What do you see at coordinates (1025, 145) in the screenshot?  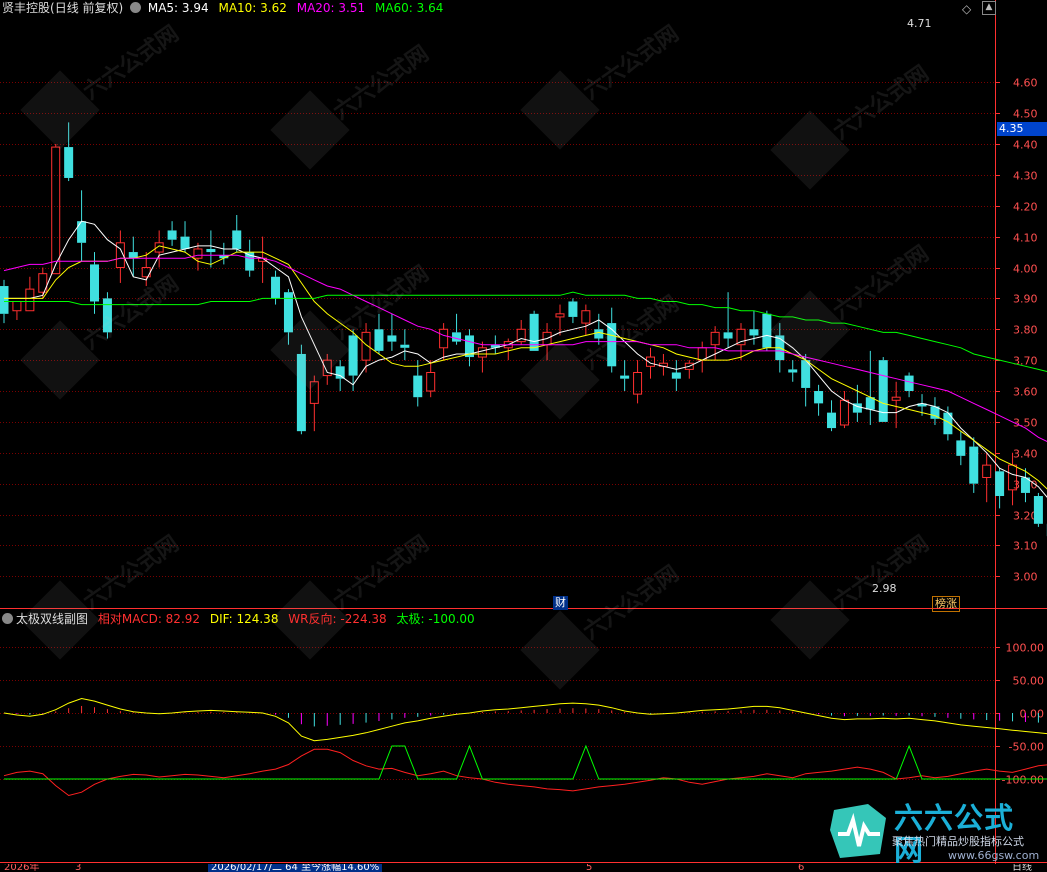 I see `main-tick-label: 4.40` at bounding box center [1025, 145].